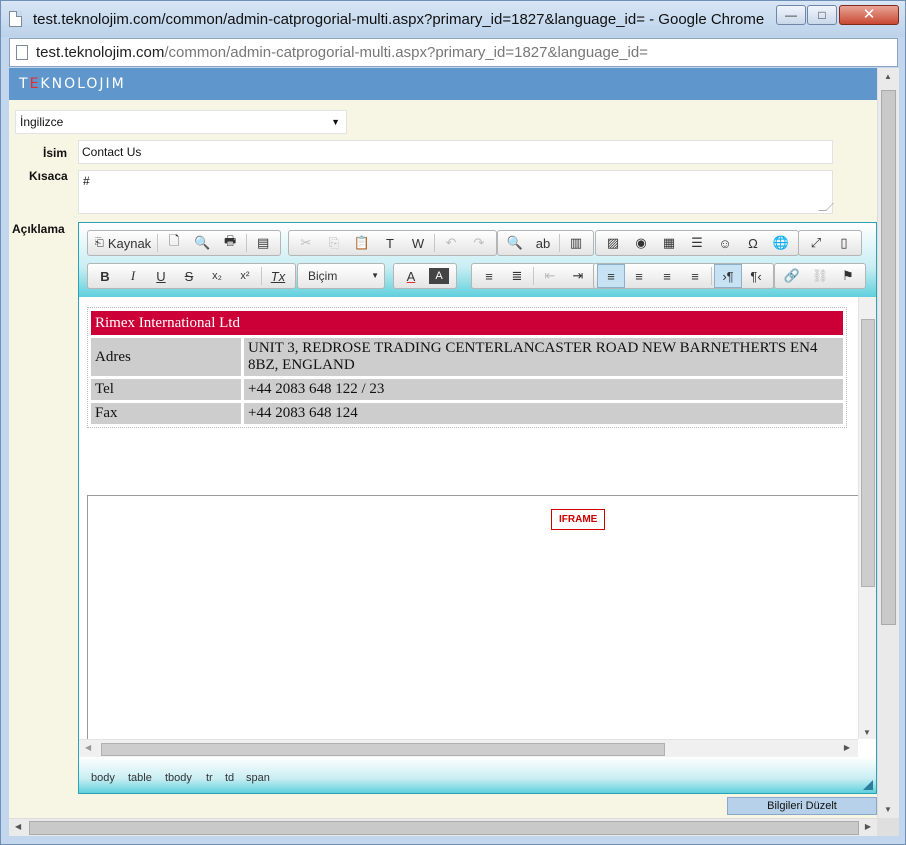 Image resolution: width=906 pixels, height=845 pixels. I want to click on background-color-icon: A, so click(439, 276).